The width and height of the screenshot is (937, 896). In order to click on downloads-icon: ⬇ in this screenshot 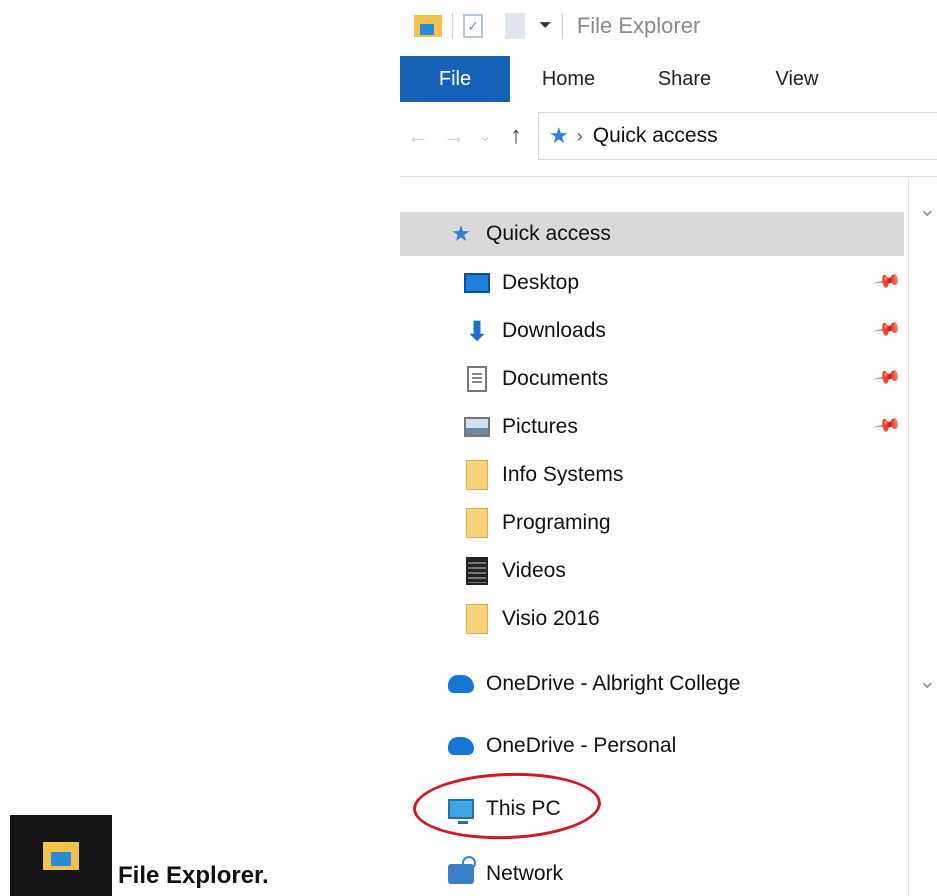, I will do `click(477, 330)`.